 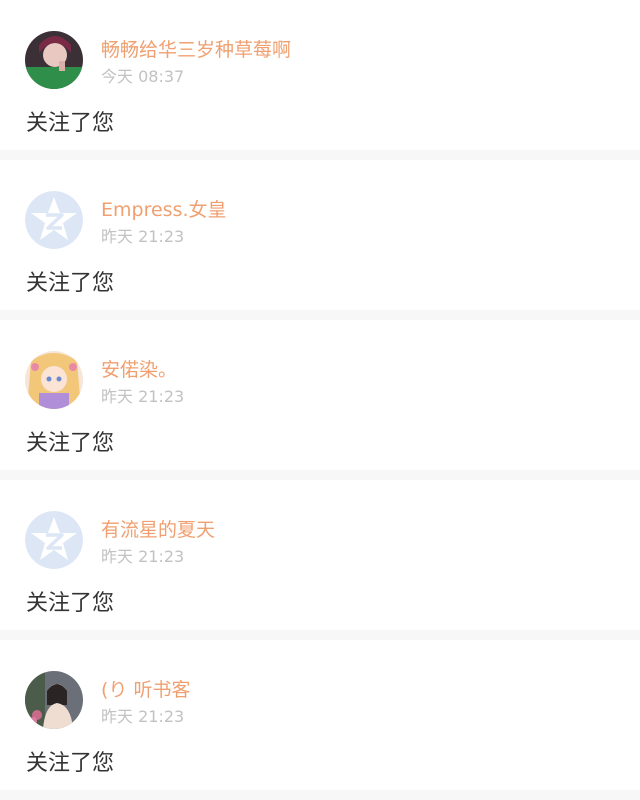 What do you see at coordinates (143, 76) in the screenshot?
I see `timestamp: 今天 08:37` at bounding box center [143, 76].